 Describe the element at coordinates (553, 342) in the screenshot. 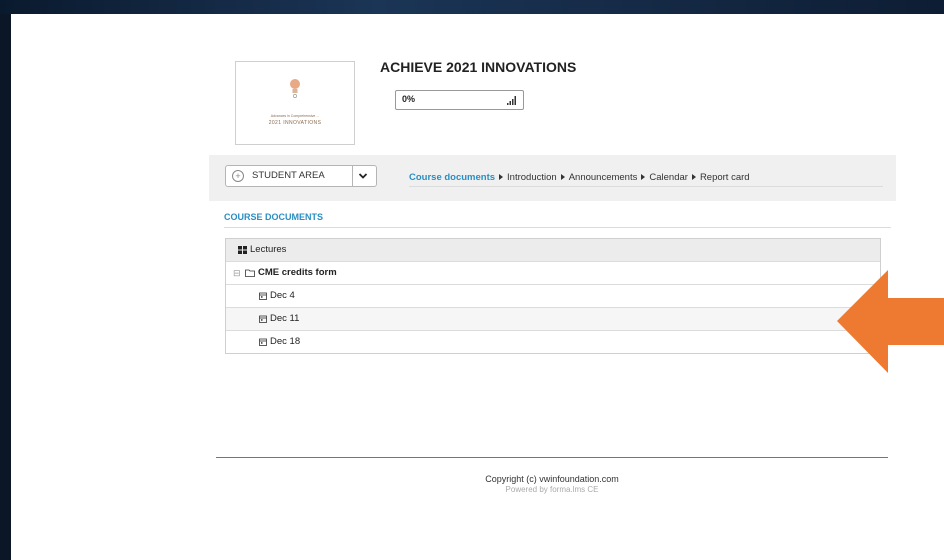

I see `tree-item-row: Dec 18` at that location.